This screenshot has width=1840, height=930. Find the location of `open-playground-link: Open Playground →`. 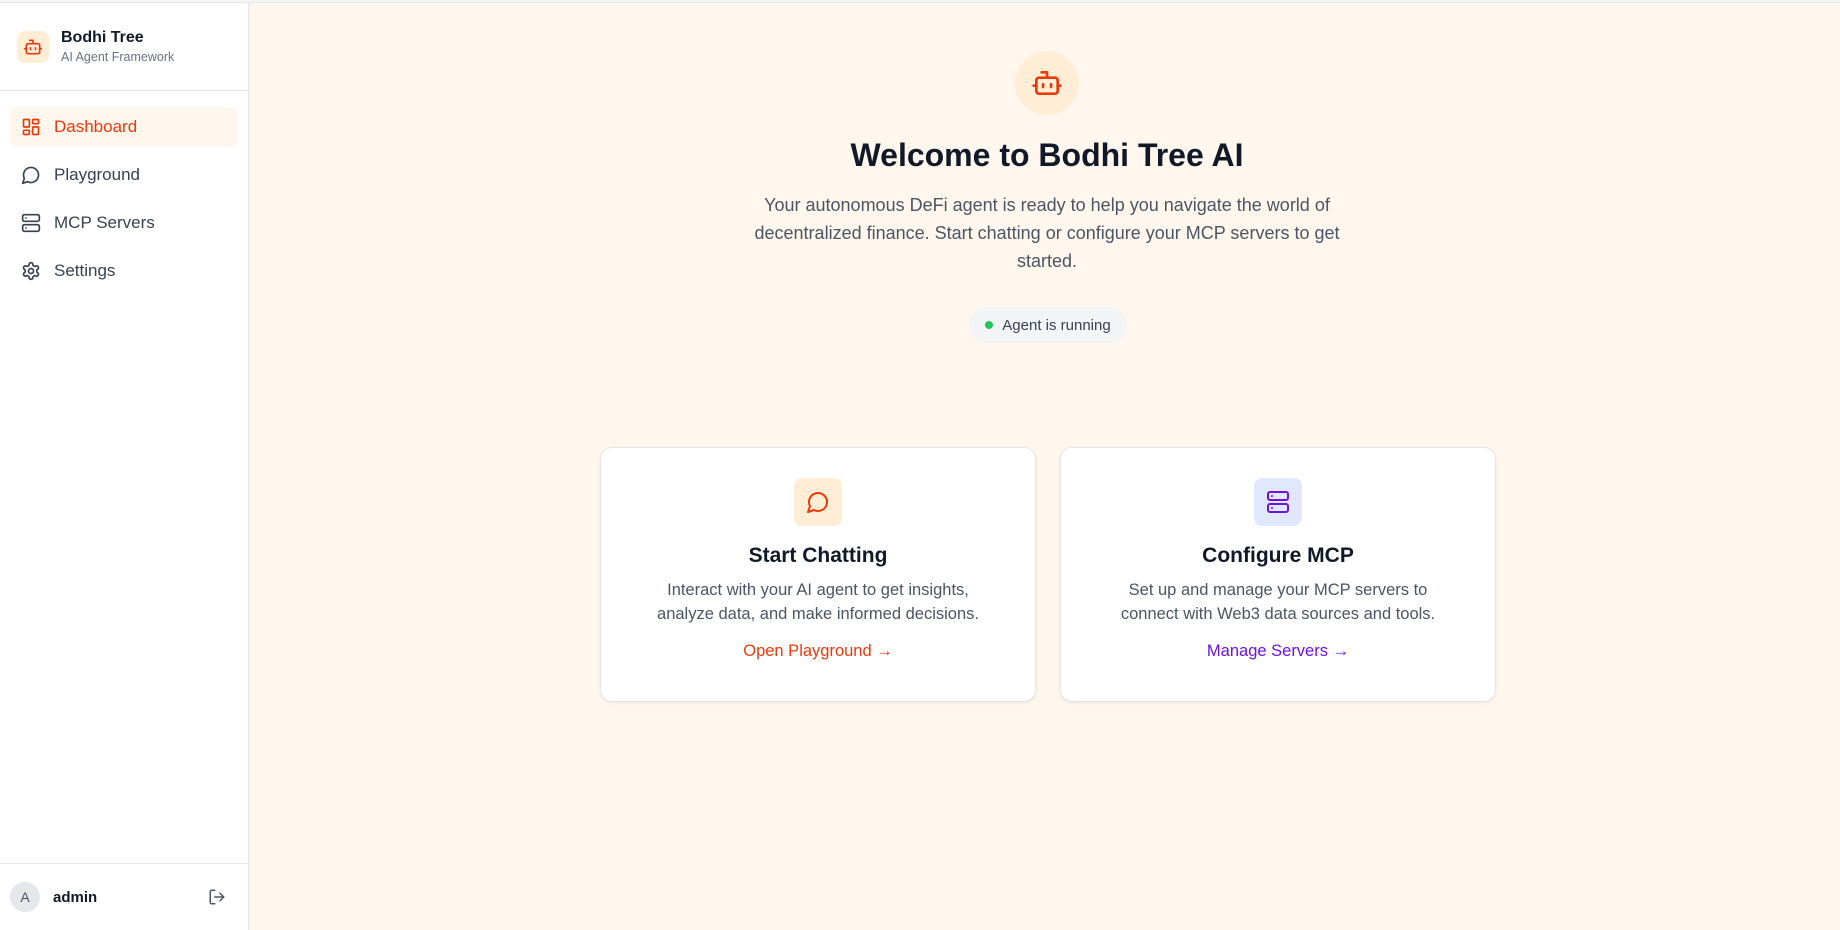

open-playground-link: Open Playground → is located at coordinates (818, 651).